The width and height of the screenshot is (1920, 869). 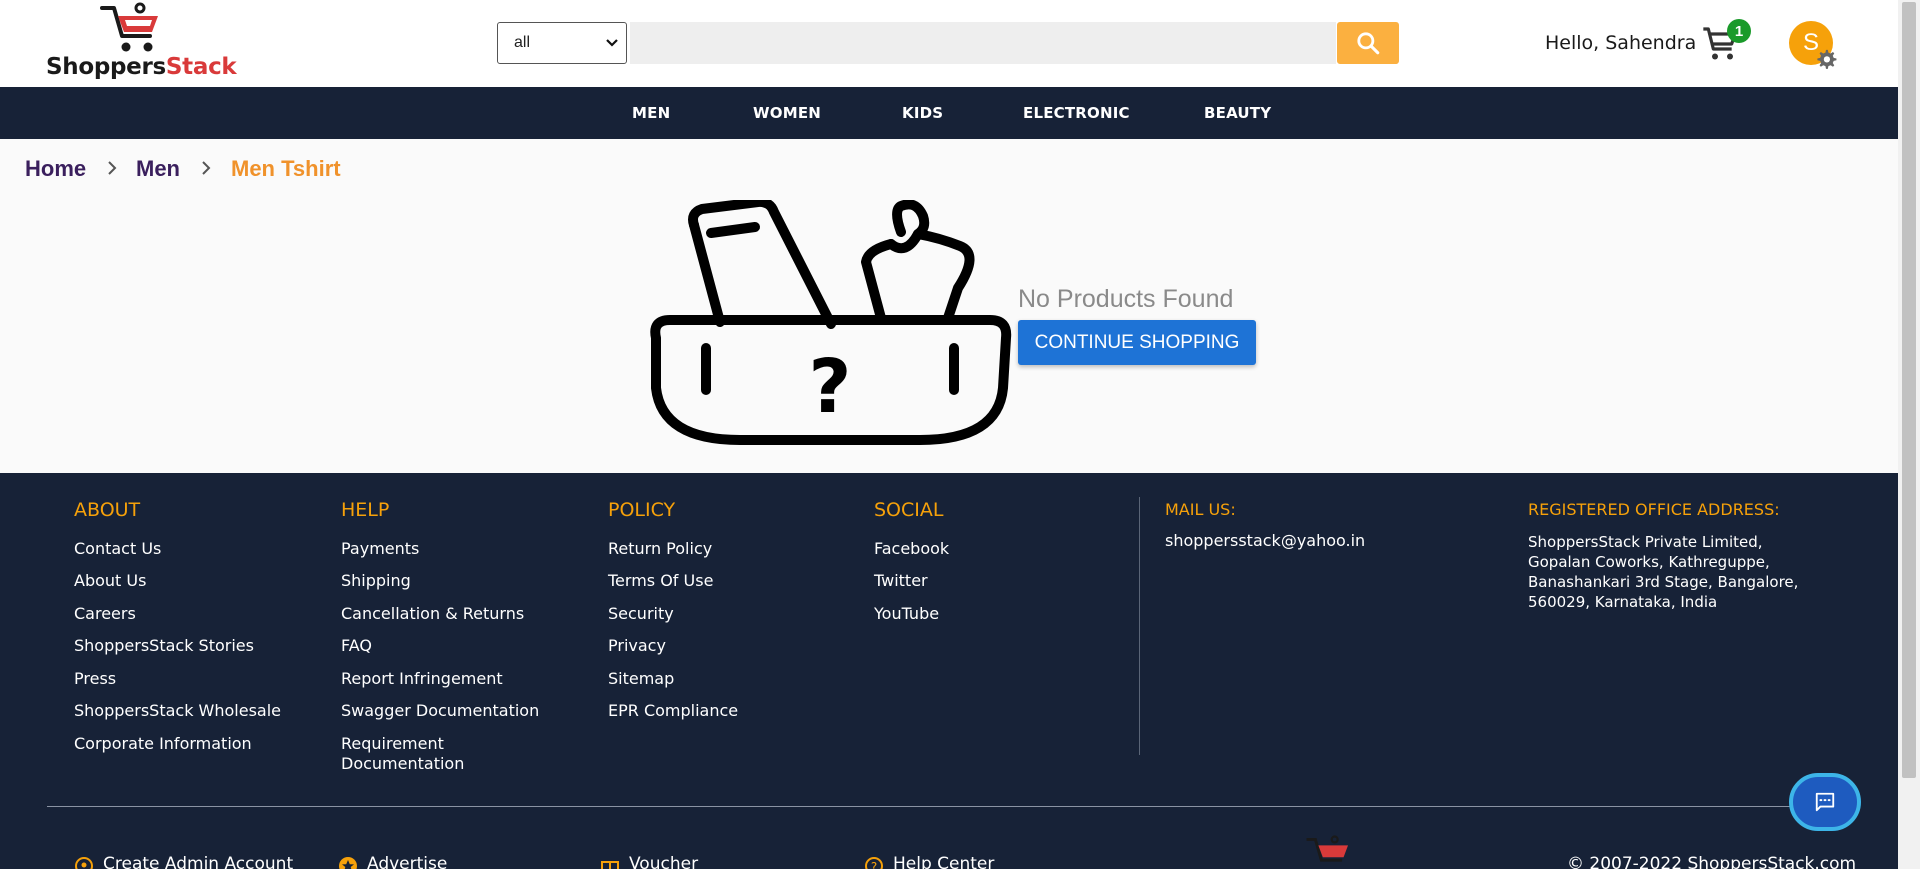 What do you see at coordinates (55, 169) in the screenshot?
I see `breadcrumb-home: Home` at bounding box center [55, 169].